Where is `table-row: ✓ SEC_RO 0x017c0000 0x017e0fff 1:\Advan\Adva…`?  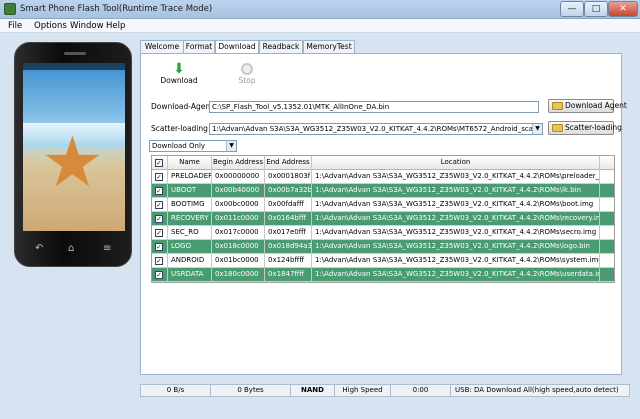 table-row: ✓ SEC_RO 0x017c0000 0x017e0fff 1:\Advan\Adva… is located at coordinates (383, 233).